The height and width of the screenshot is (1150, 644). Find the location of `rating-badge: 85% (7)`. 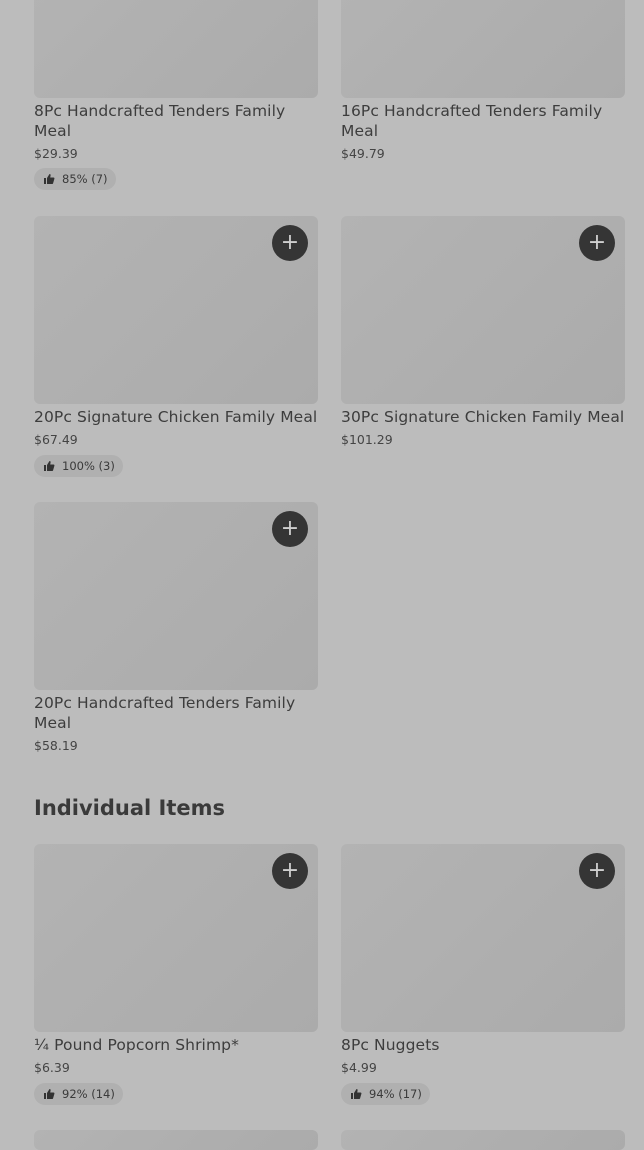

rating-badge: 85% (7) is located at coordinates (75, 179).